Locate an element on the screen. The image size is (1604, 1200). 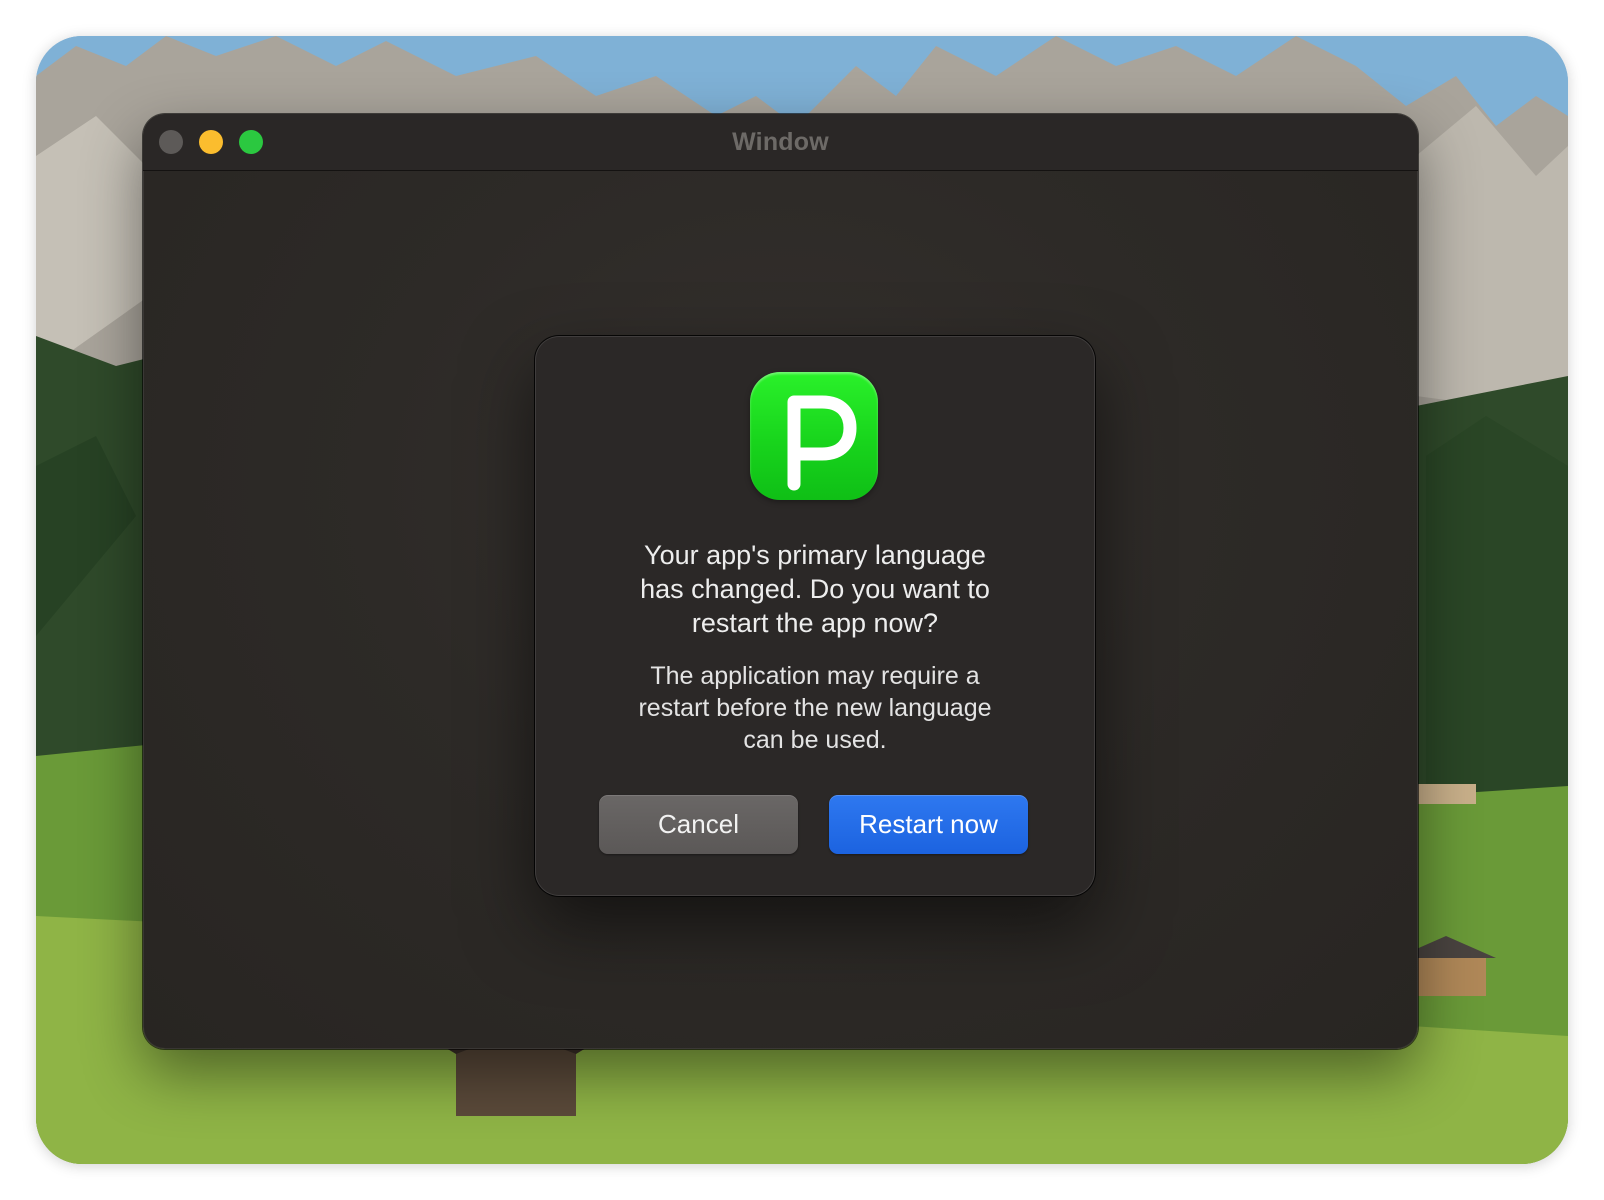
informative-line: restart before the new language is located at coordinates (815, 708).